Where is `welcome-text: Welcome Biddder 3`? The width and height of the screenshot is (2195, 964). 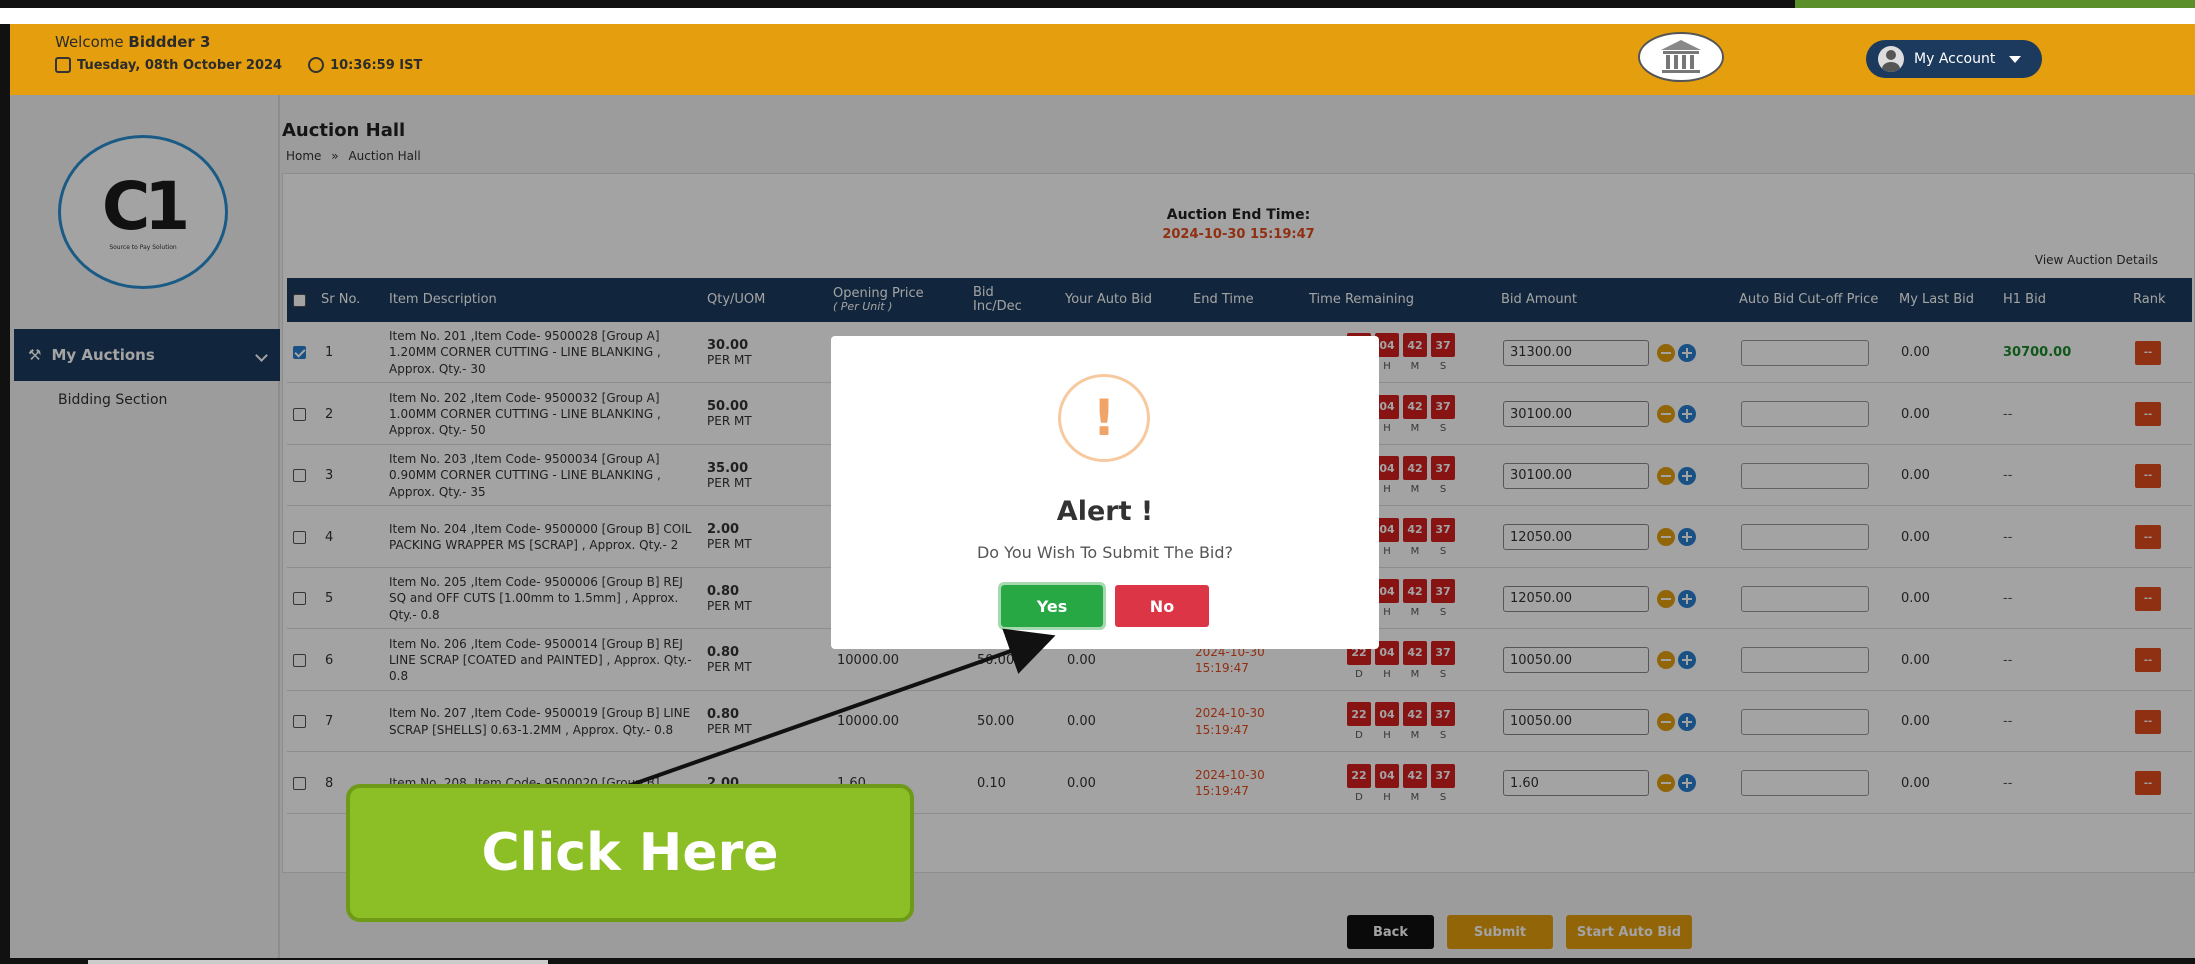 welcome-text: Welcome Biddder 3 is located at coordinates (132, 42).